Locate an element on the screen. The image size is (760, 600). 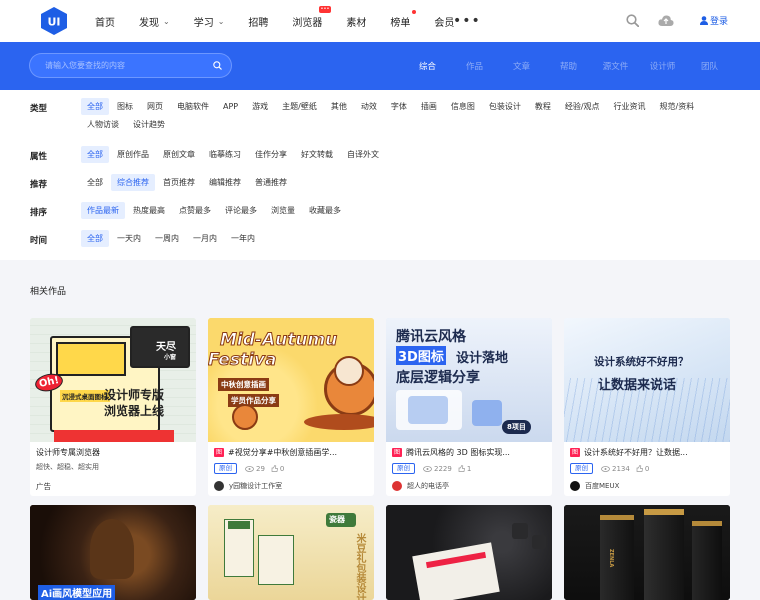
site-logo: UI is located at coordinates (54, 21).